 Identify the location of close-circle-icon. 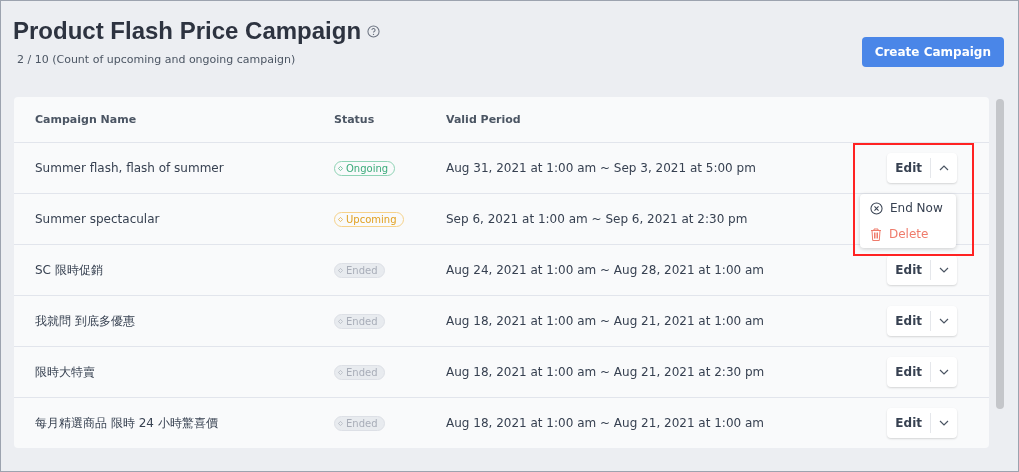
(876, 208).